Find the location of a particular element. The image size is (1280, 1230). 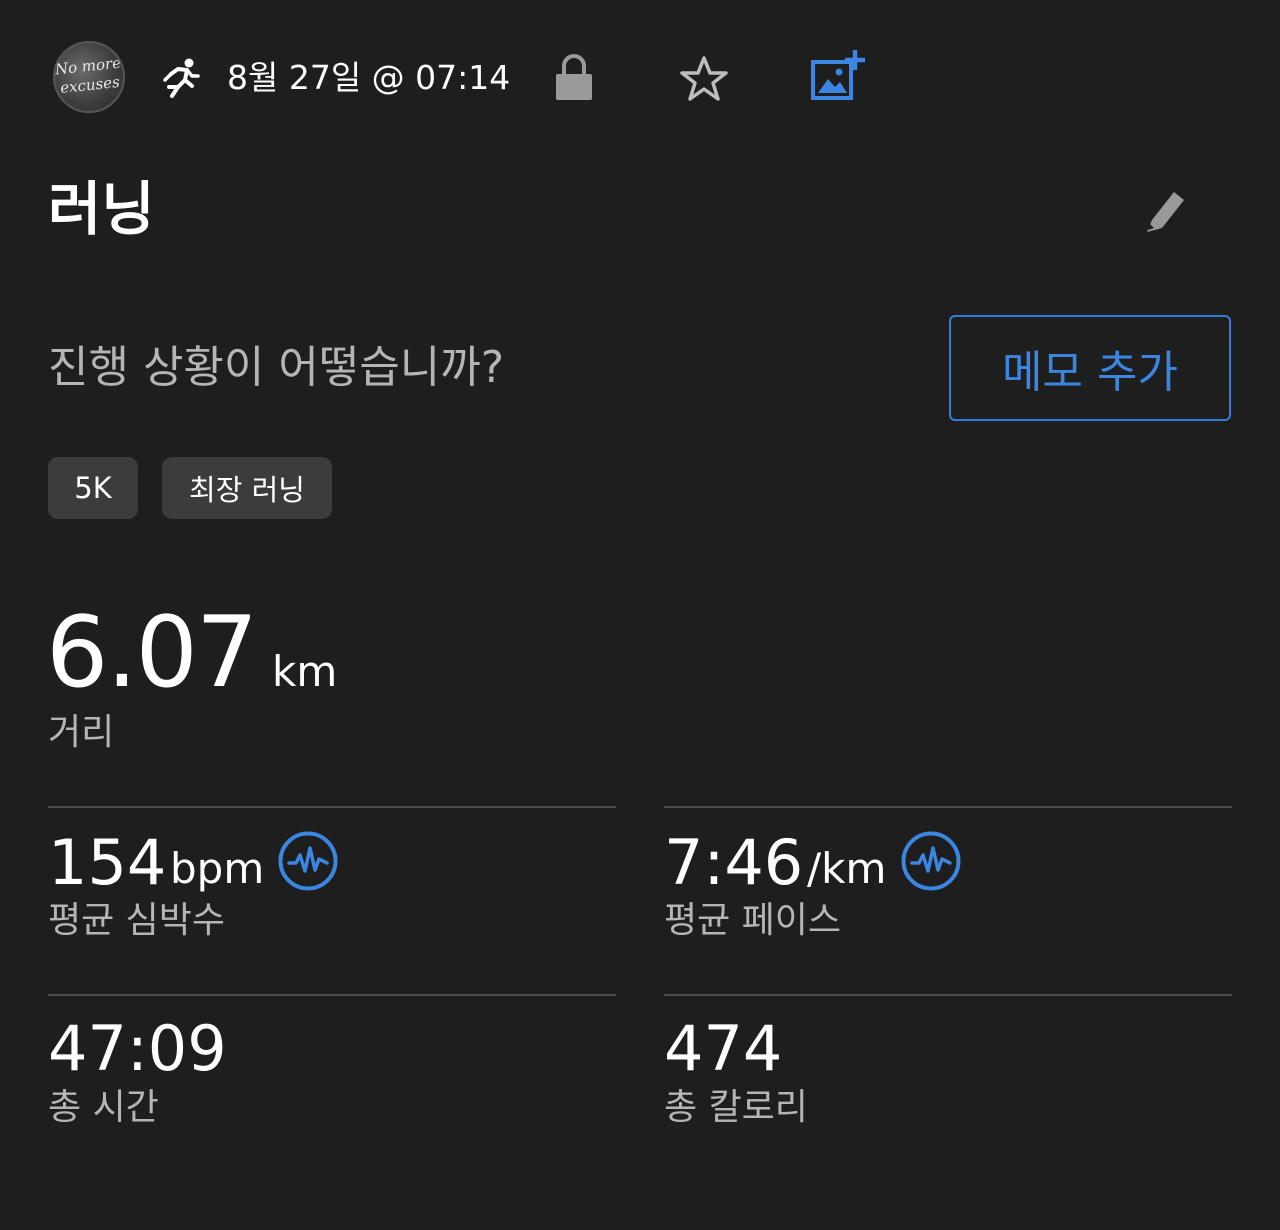

running-person-icon is located at coordinates (181, 78).